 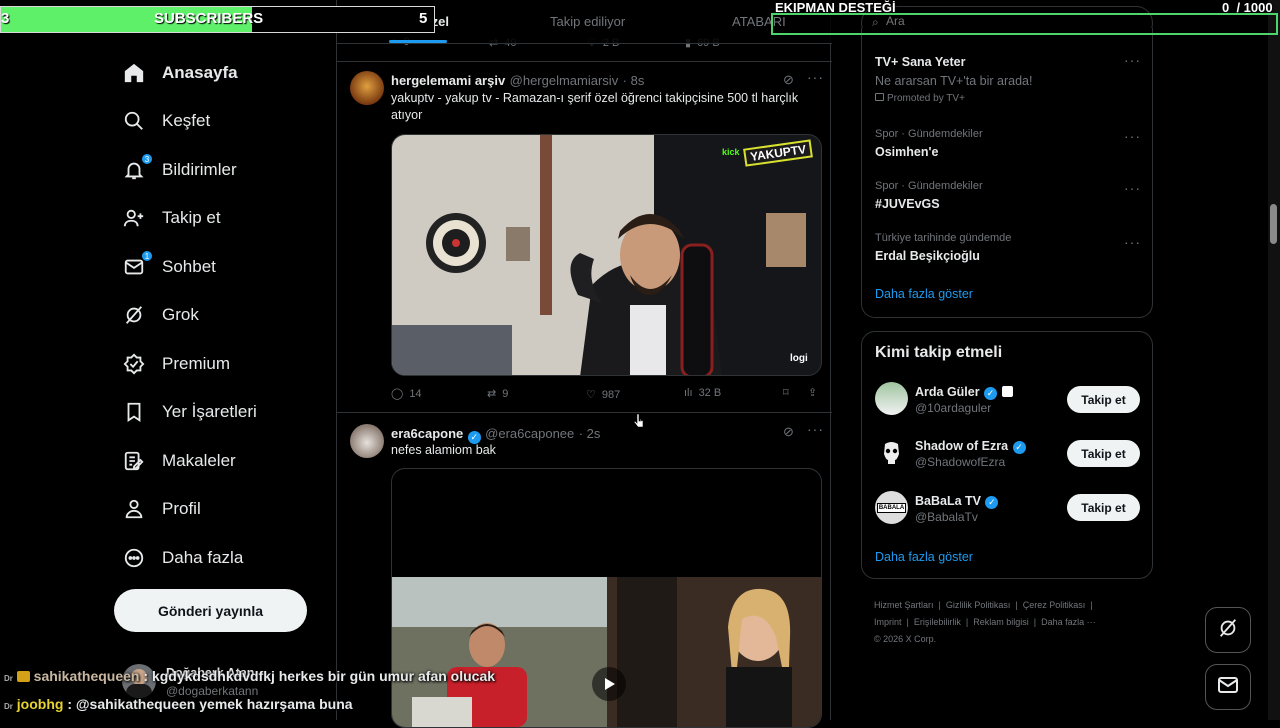 I want to click on equipment-goal-bar, so click(x=1024, y=24).